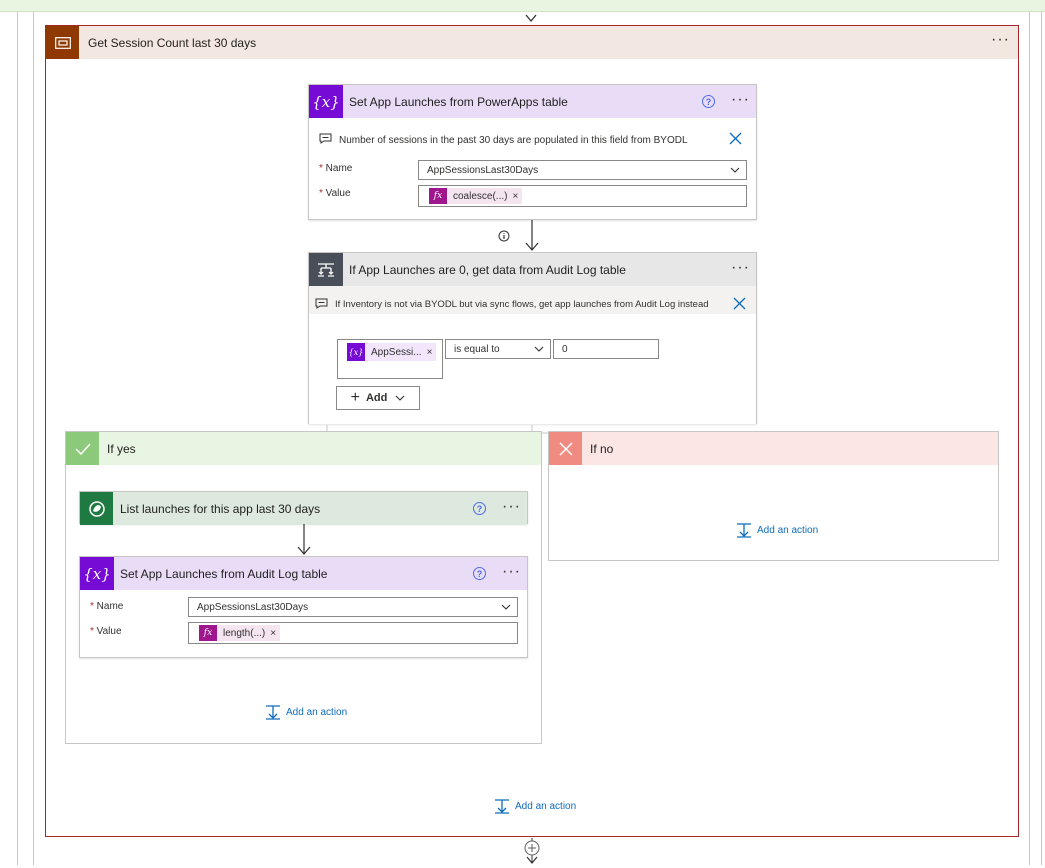 The image size is (1045, 868). Describe the element at coordinates (303, 448) in the screenshot. I see `yes-branch-header: If yes` at that location.